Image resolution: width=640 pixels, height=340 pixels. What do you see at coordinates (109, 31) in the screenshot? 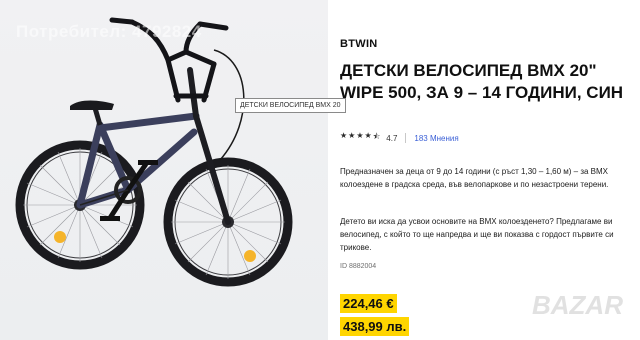
I see `user-watermark: Потребител: 4792824` at bounding box center [109, 31].